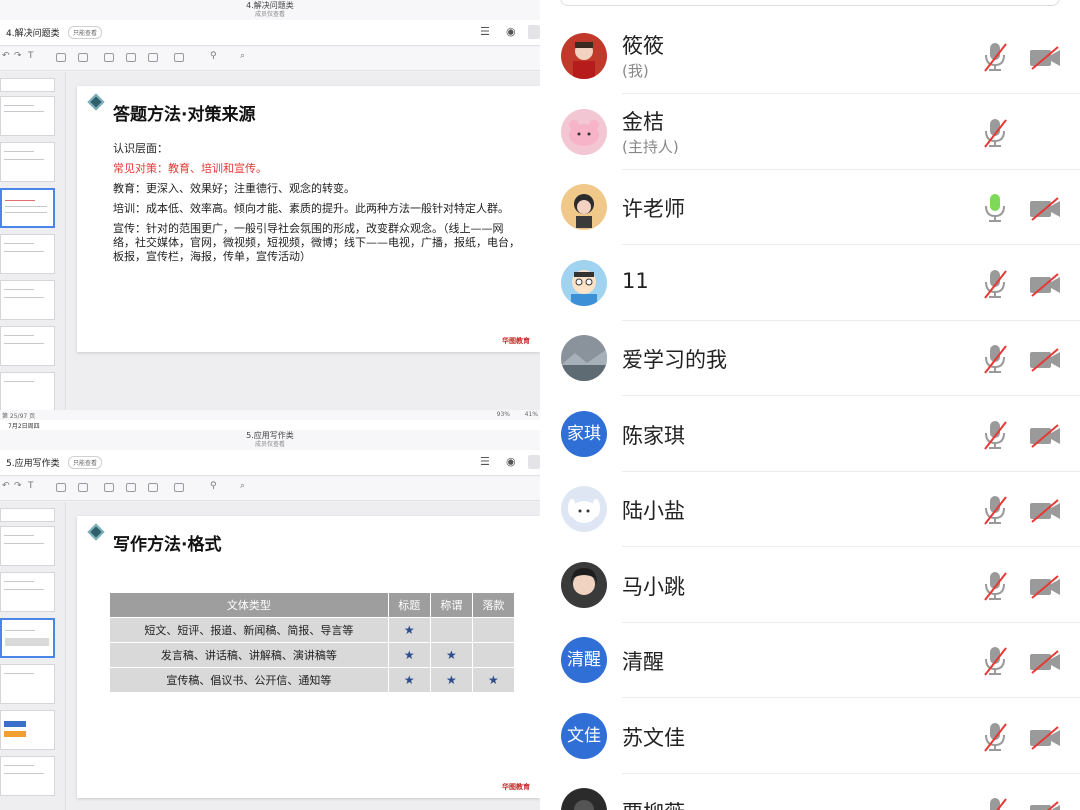 Image resolution: width=1080 pixels, height=810 pixels. I want to click on participant-row: 贾柳薇, so click(810, 792).